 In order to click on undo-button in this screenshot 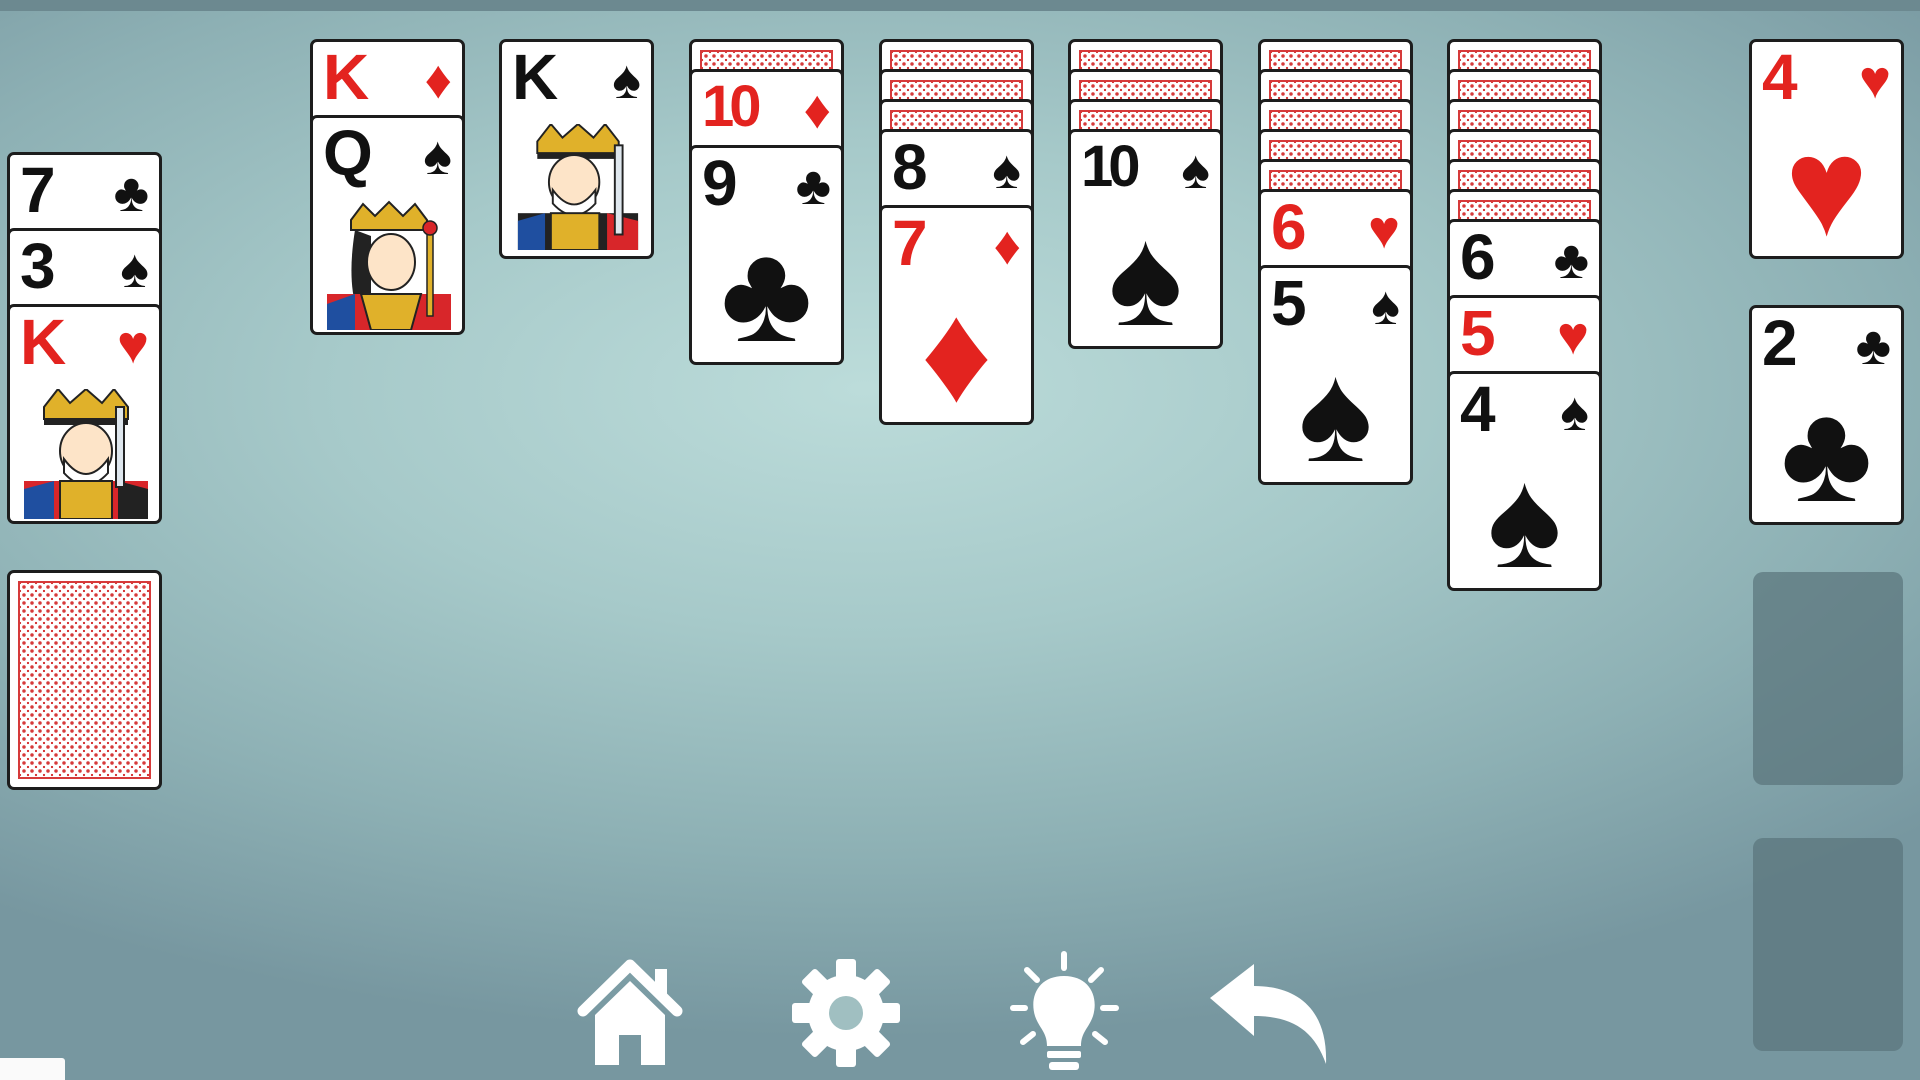, I will do `click(1268, 1012)`.